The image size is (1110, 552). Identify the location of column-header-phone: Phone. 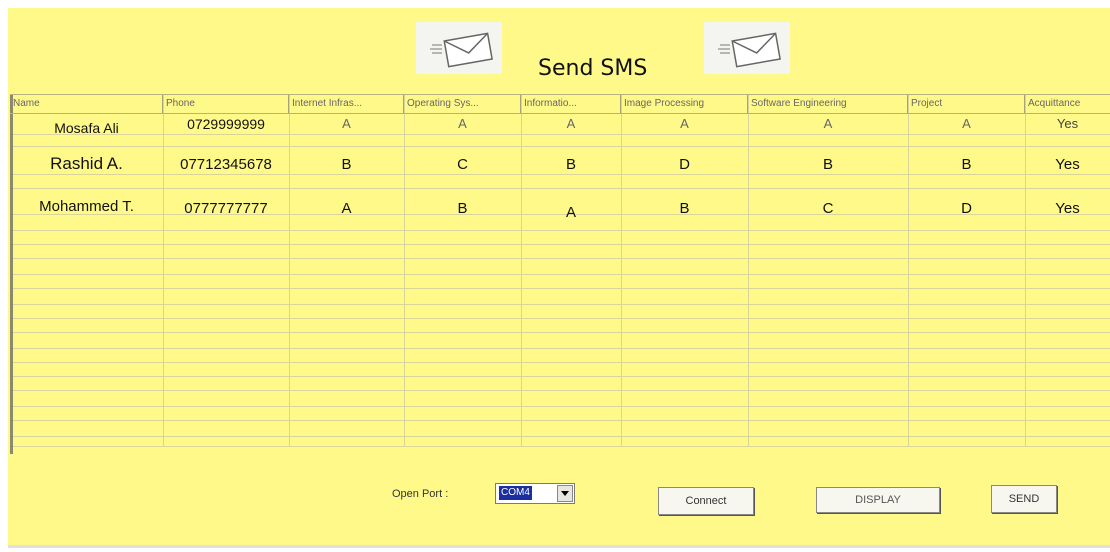
(226, 104).